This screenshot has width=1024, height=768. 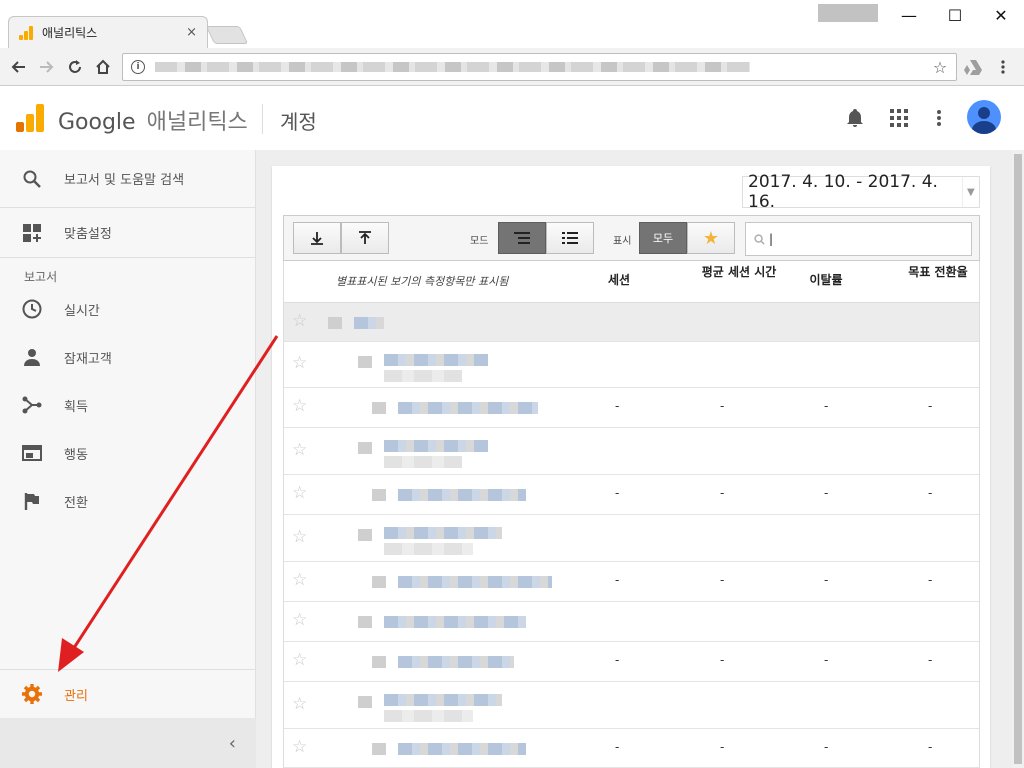 I want to click on browser-tab: 애널리틱스 ×, so click(x=108, y=32).